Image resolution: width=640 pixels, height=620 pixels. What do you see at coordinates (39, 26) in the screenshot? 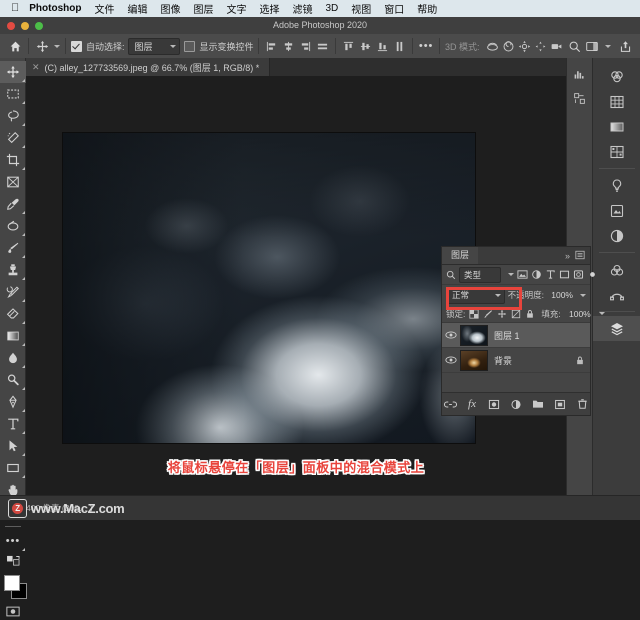
I see `maximize-window-button` at bounding box center [39, 26].